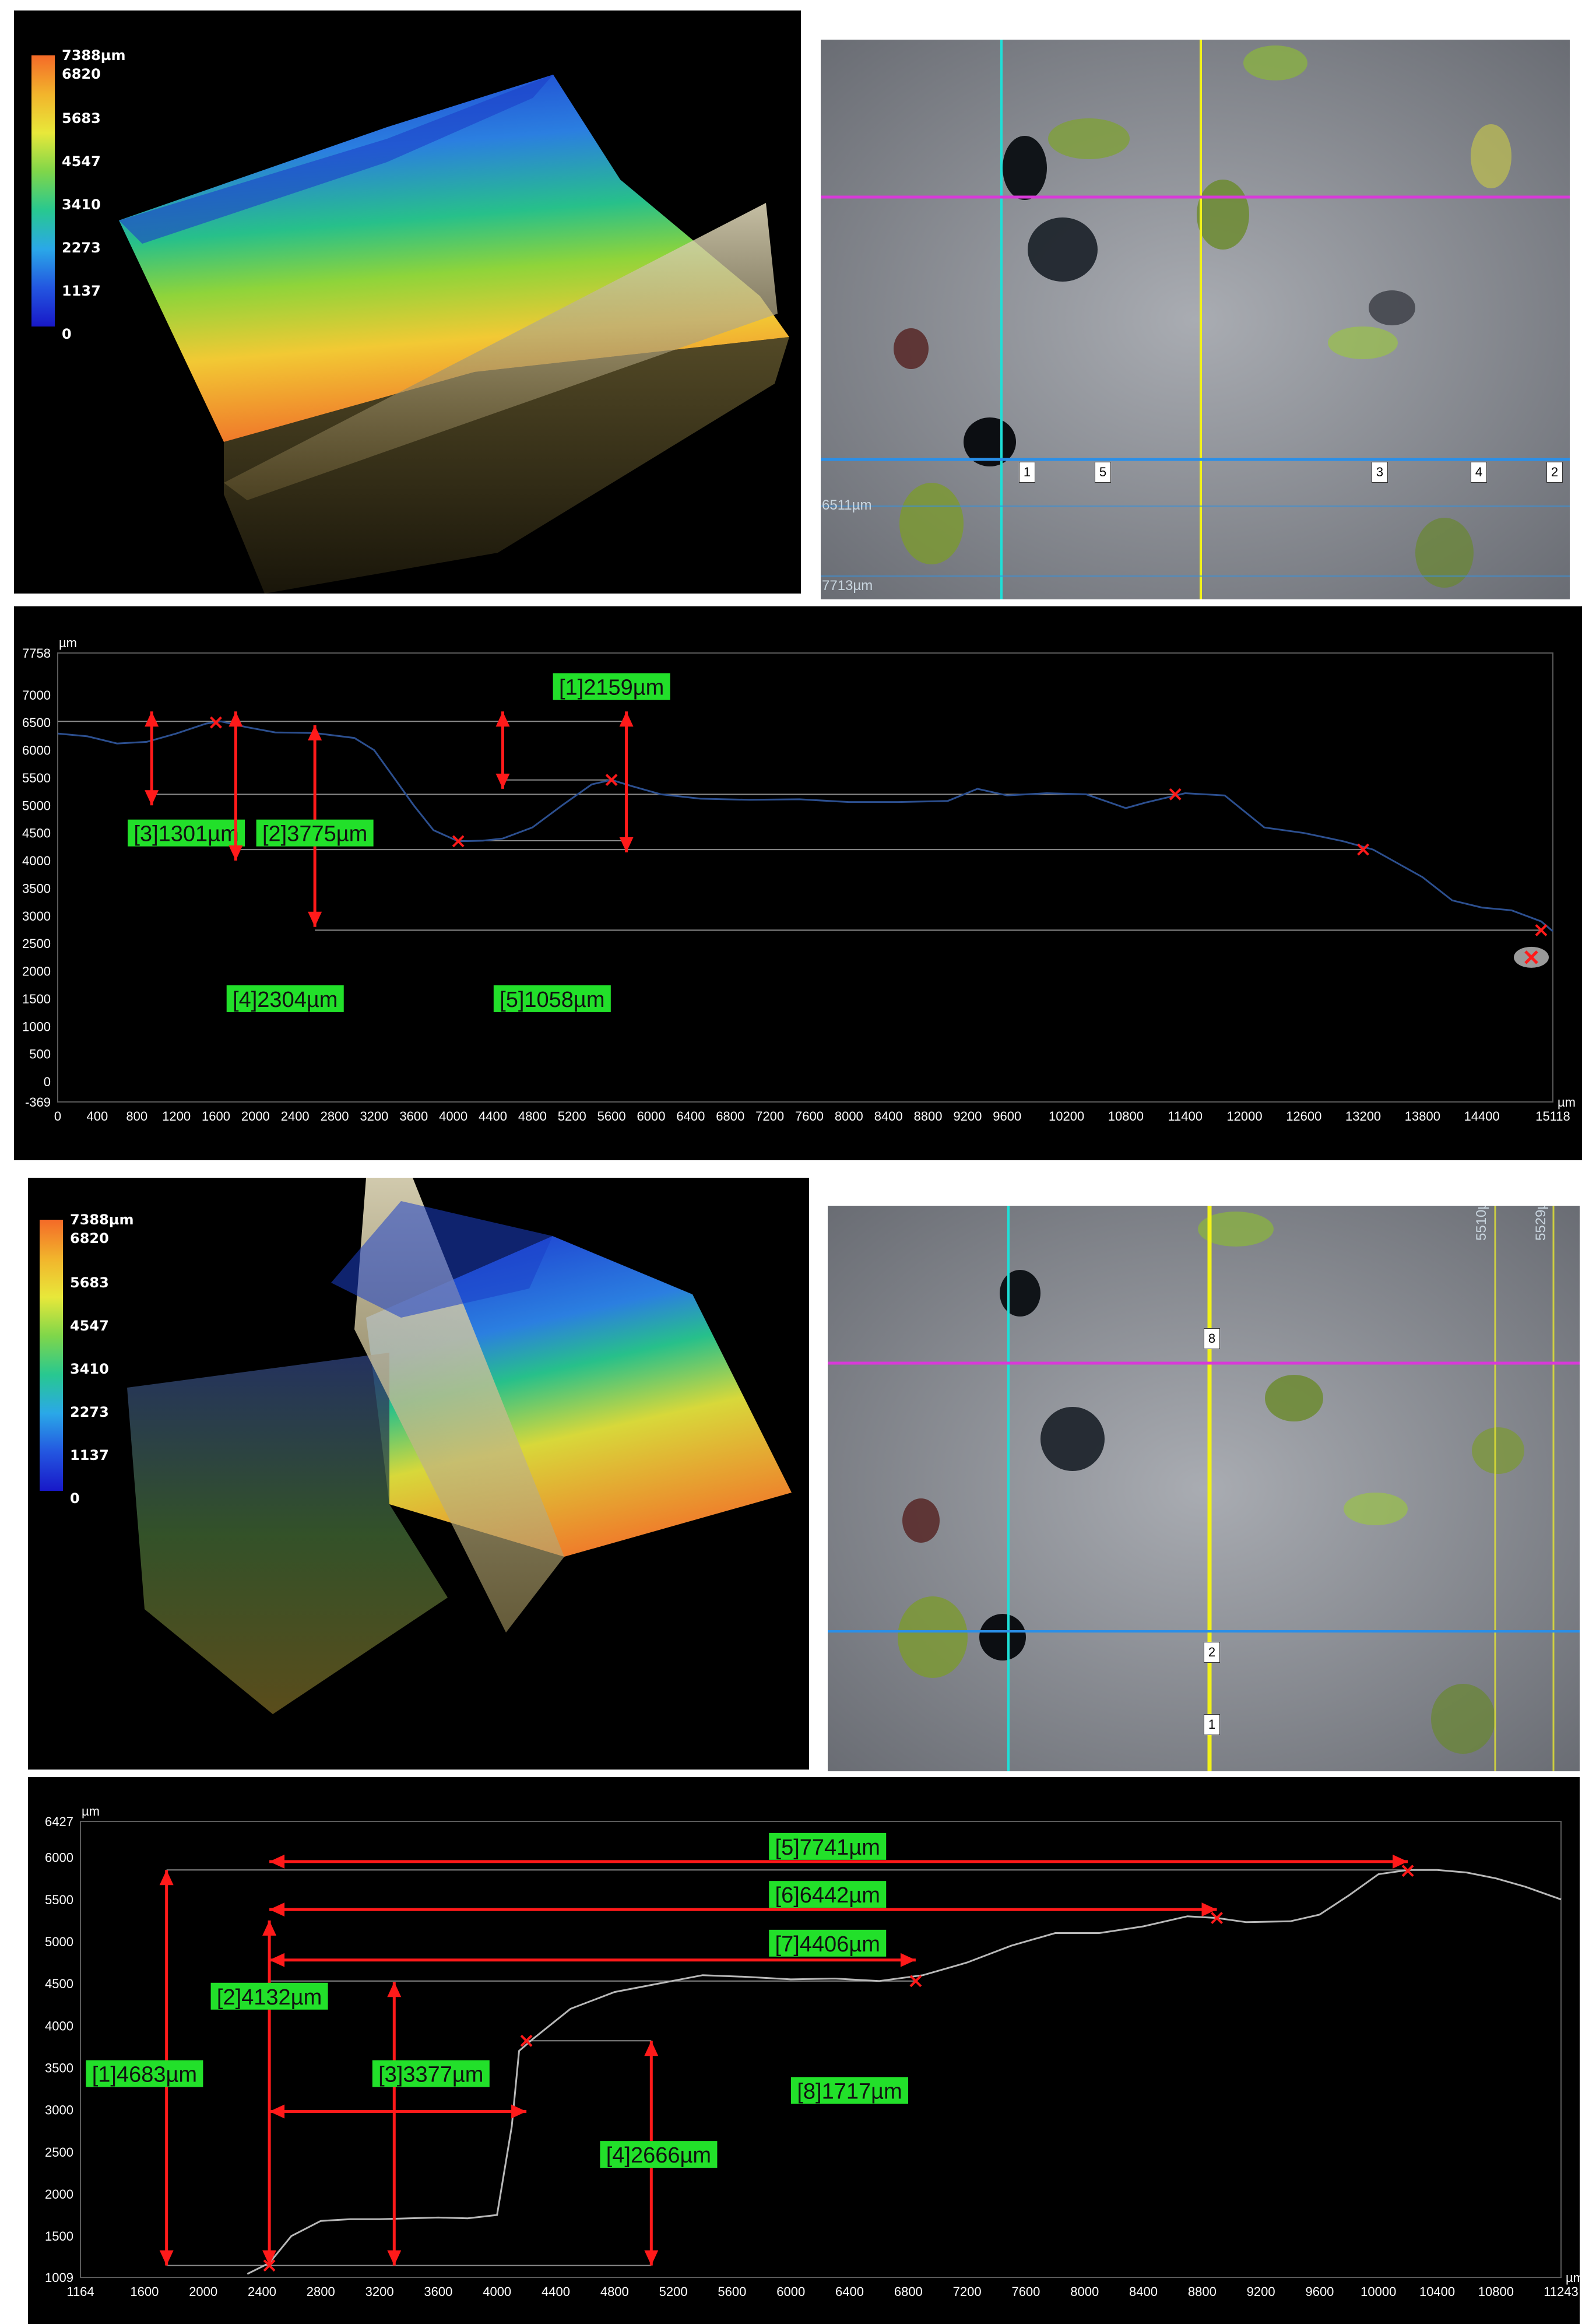 This screenshot has height=2324, width=1596. Describe the element at coordinates (255, 1116) in the screenshot. I see `x-tick-label: 2000` at that location.